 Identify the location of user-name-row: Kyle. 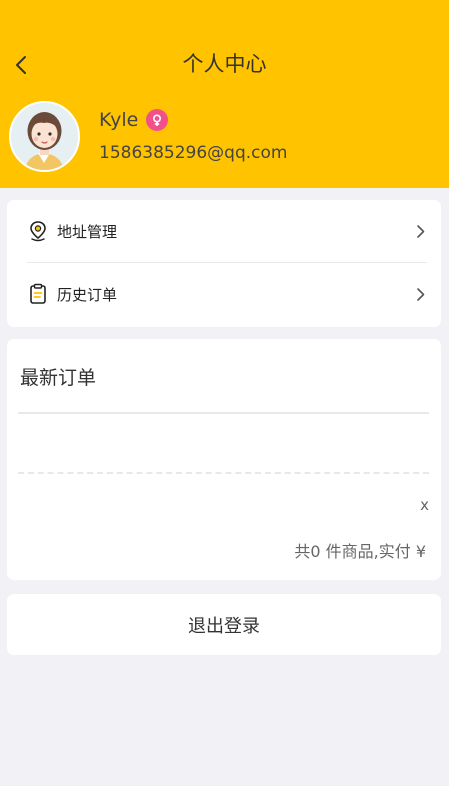
(134, 120).